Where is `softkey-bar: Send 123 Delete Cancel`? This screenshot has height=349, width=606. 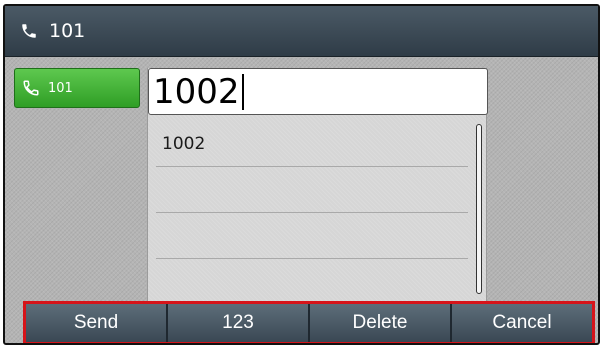
softkey-bar: Send 123 Delete Cancel is located at coordinates (309, 322).